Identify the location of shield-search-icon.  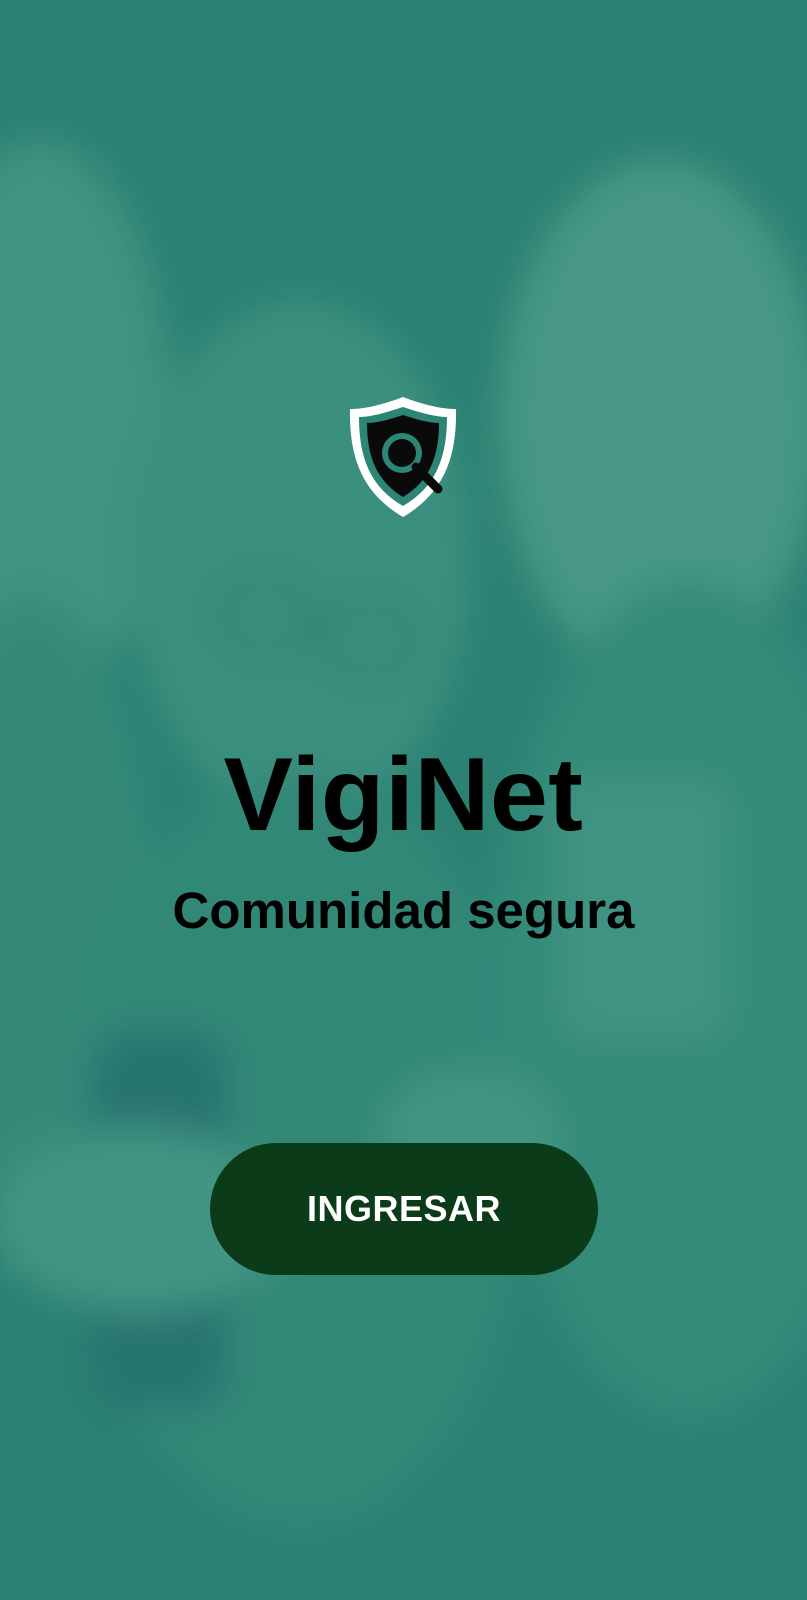
(403, 457).